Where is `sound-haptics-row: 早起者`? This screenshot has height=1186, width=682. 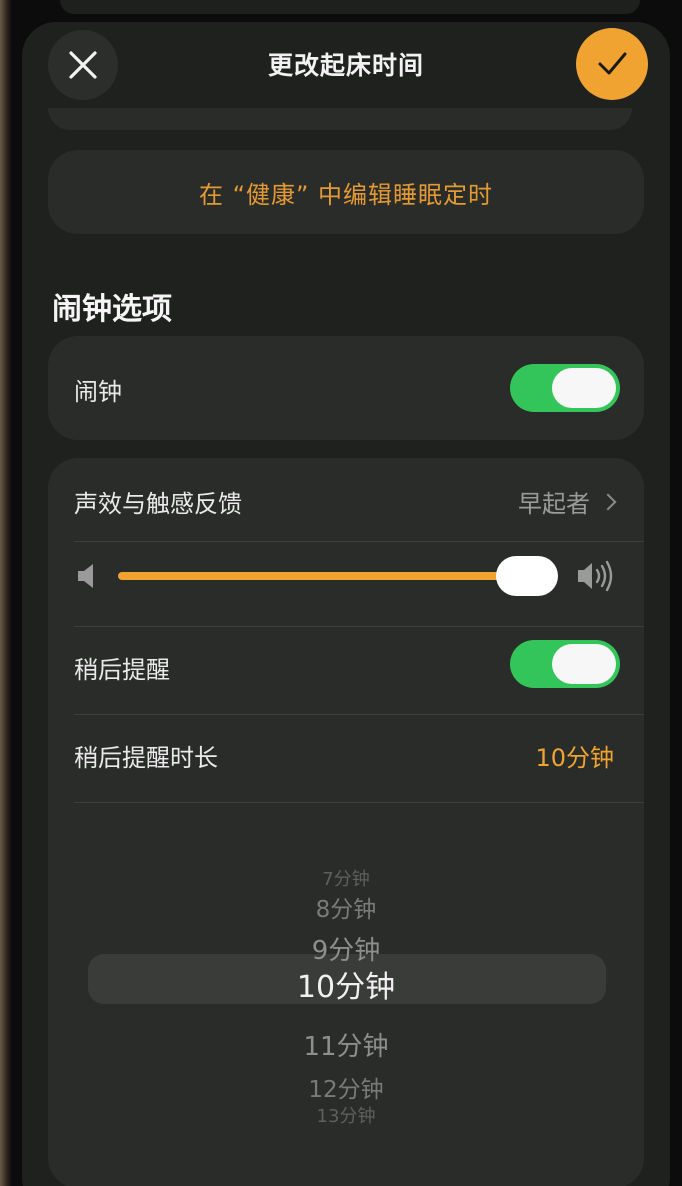 sound-haptics-row: 早起者 is located at coordinates (567, 501).